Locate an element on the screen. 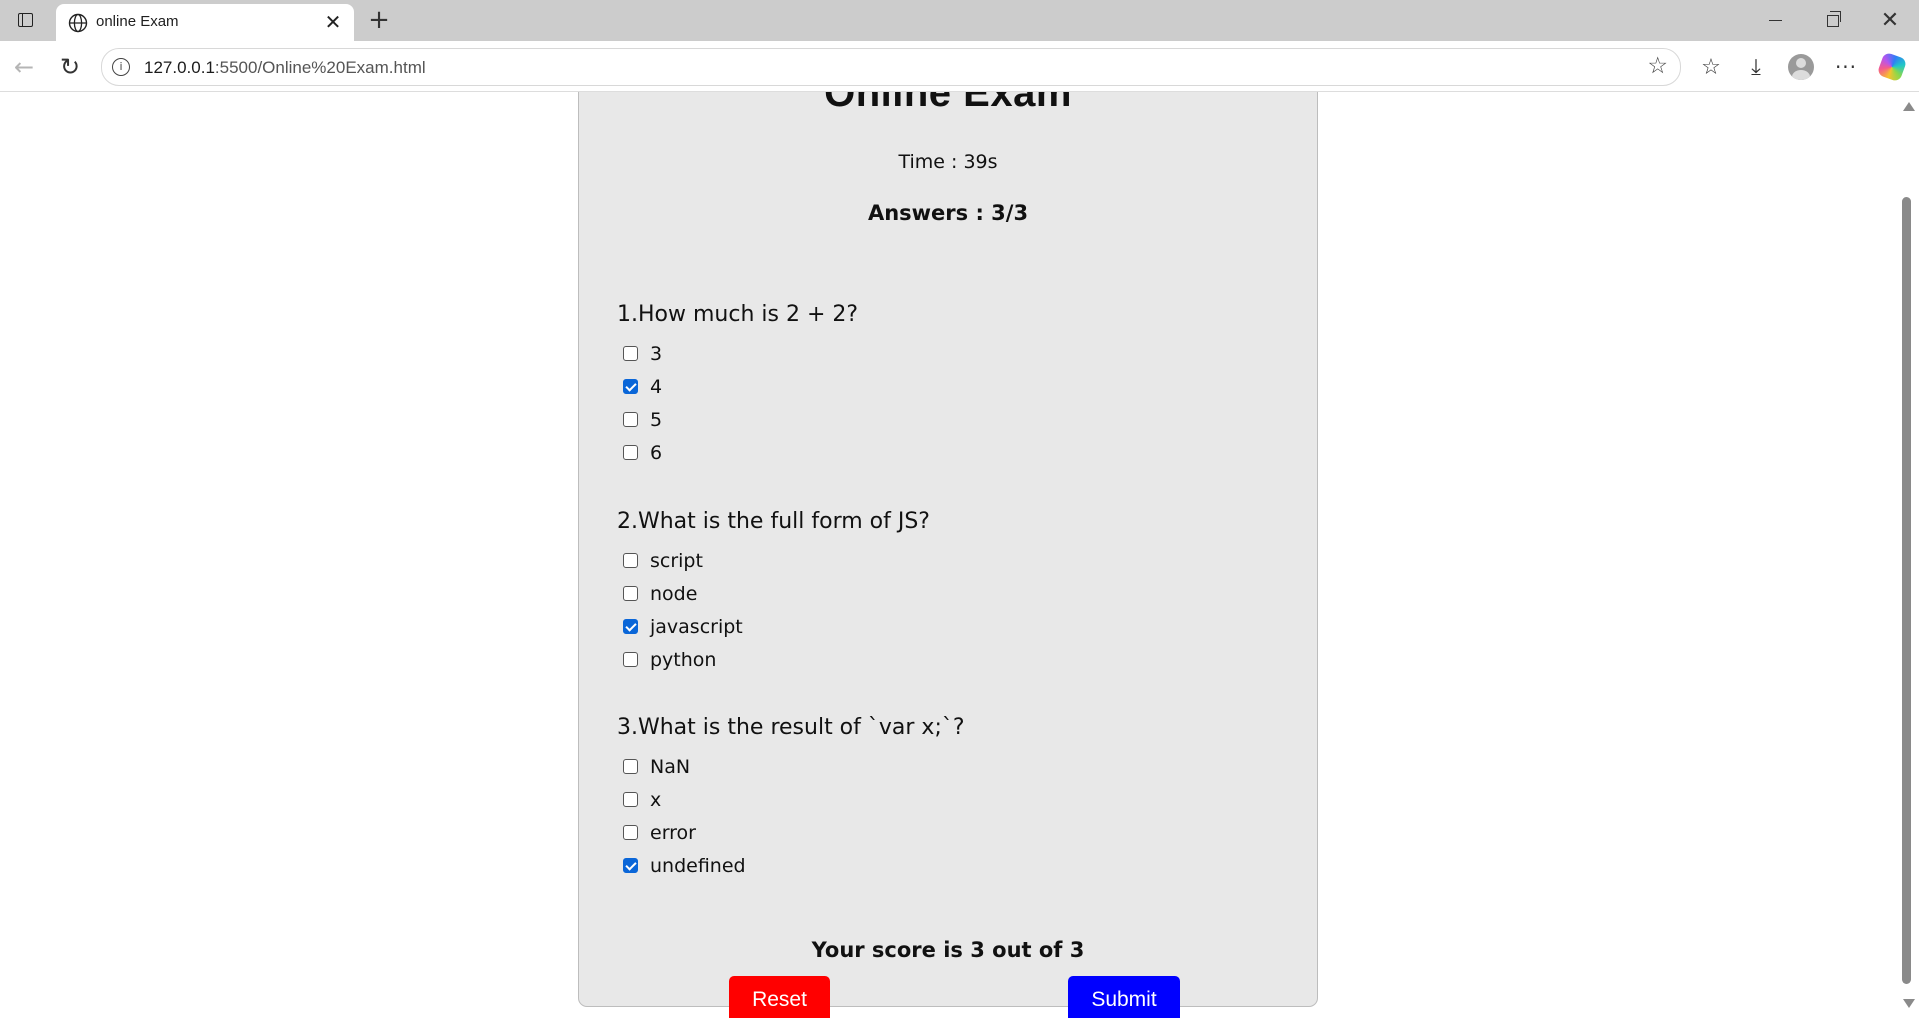 Image resolution: width=1919 pixels, height=1018 pixels. reset-button: Reset is located at coordinates (779, 997).